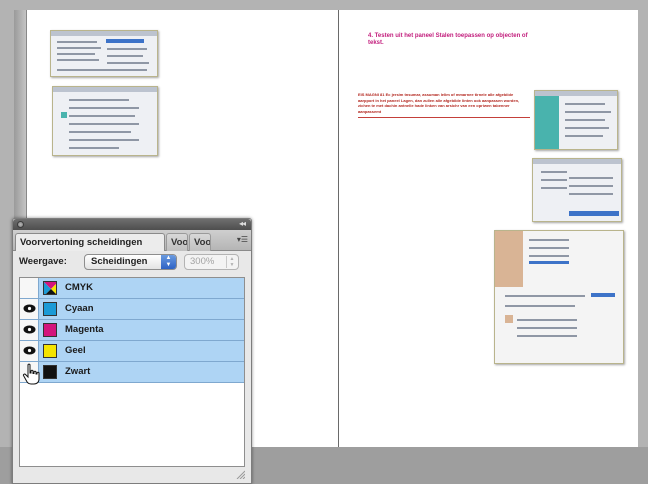 The height and width of the screenshot is (484, 648). I want to click on view-select-value: Scheidingen, so click(119, 261).